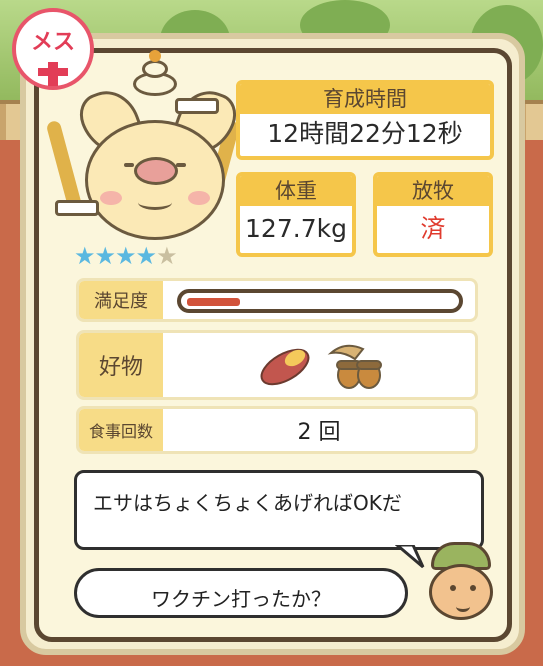  Describe the element at coordinates (155, 202) in the screenshot. I see `pig-mouth` at that location.